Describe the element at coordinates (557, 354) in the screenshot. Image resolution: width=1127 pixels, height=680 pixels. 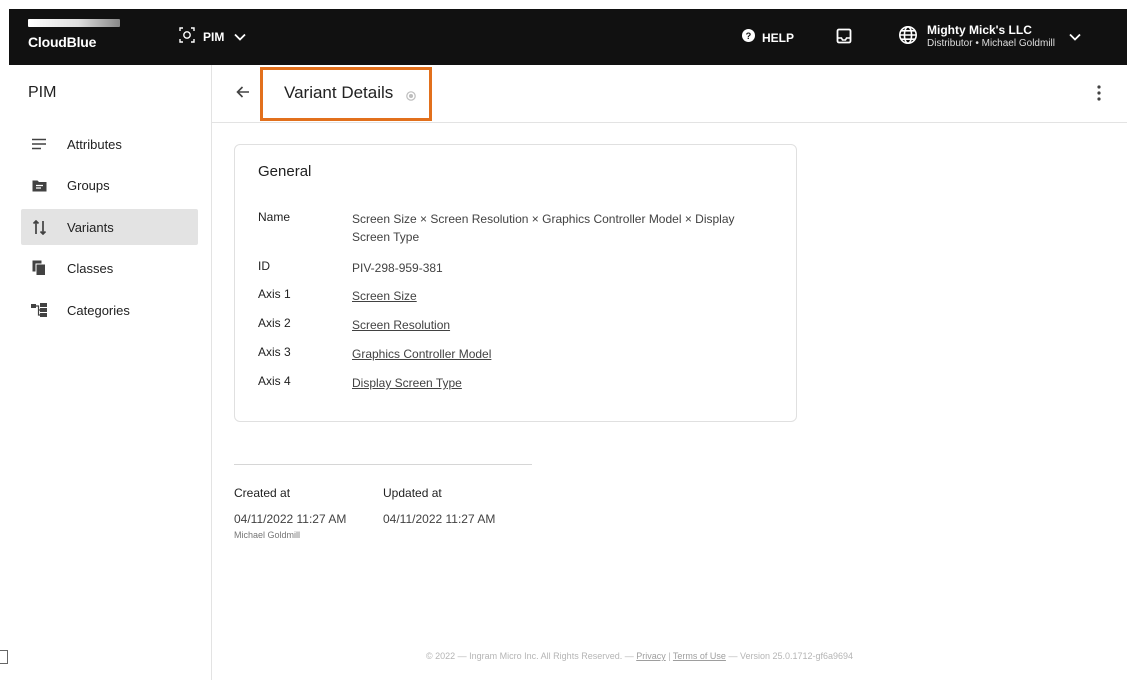
I see `axis-link: Graphics Controller Model` at that location.